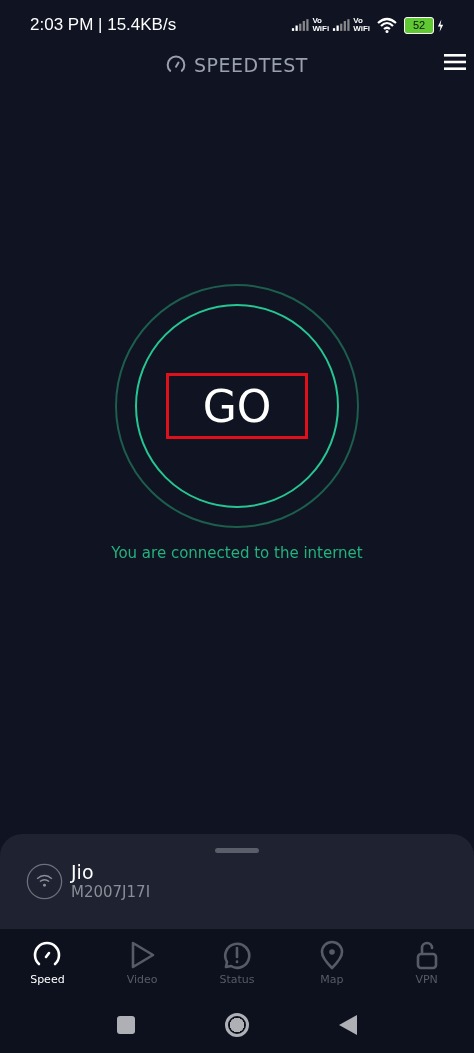 This screenshot has width=474, height=1053. What do you see at coordinates (332, 963) in the screenshot?
I see `nav-tab: Map` at bounding box center [332, 963].